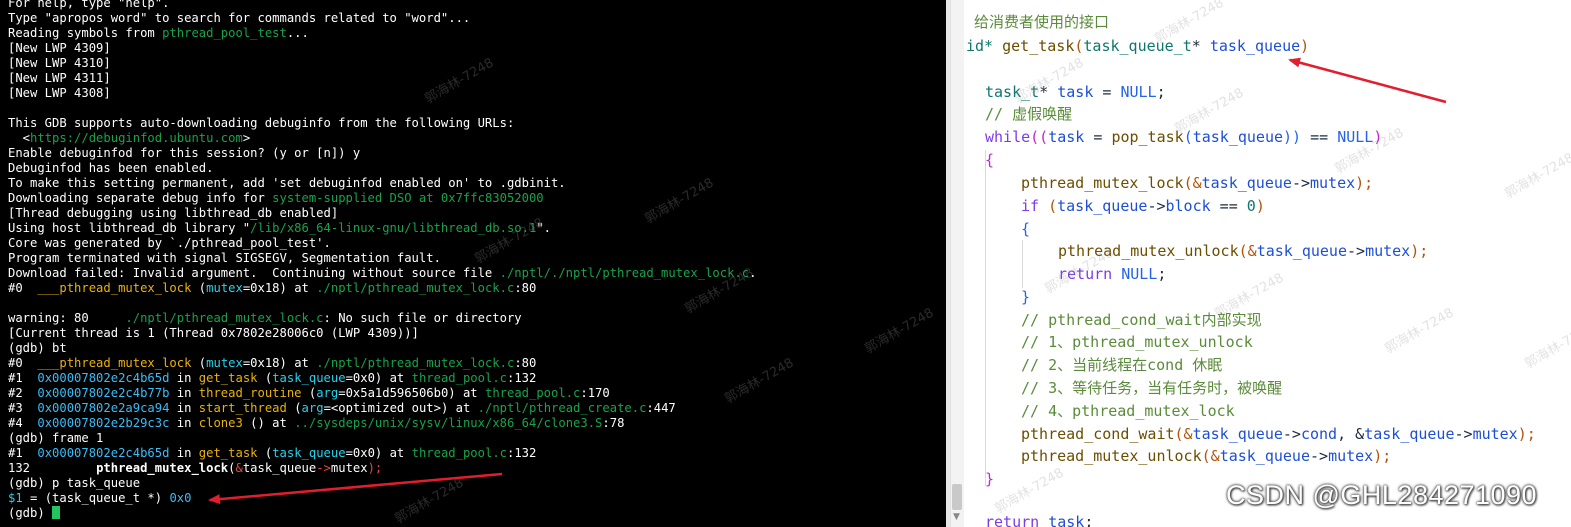  I want to click on scroll-down-icon: ▼, so click(957, 517).